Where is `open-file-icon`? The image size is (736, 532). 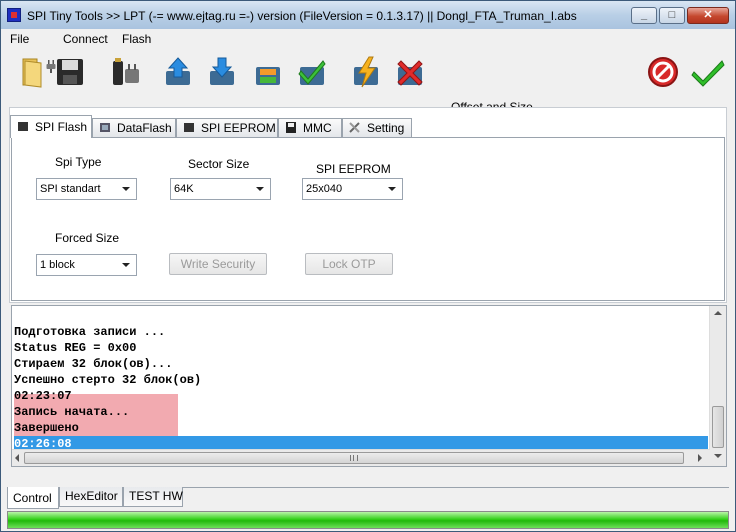 open-file-icon is located at coordinates (32, 72).